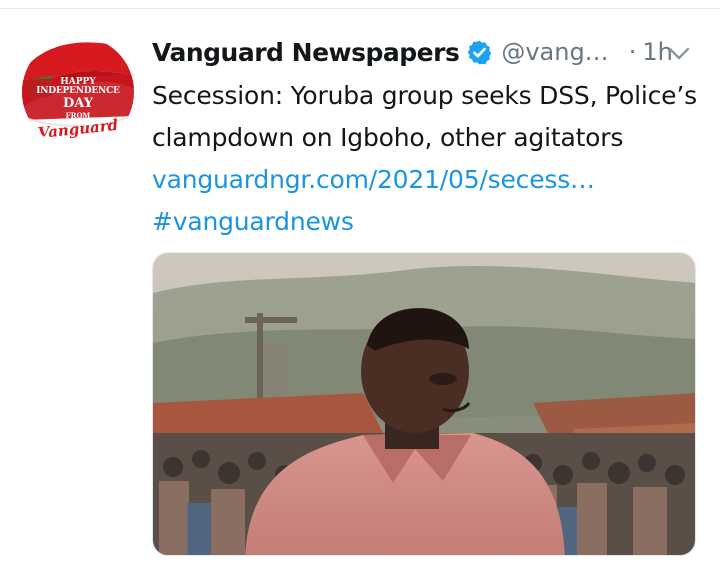 Image resolution: width=720 pixels, height=571 pixels. Describe the element at coordinates (388, 137) in the screenshot. I see `tweet-text-line: clampdown on Igboho, other agitators` at that location.